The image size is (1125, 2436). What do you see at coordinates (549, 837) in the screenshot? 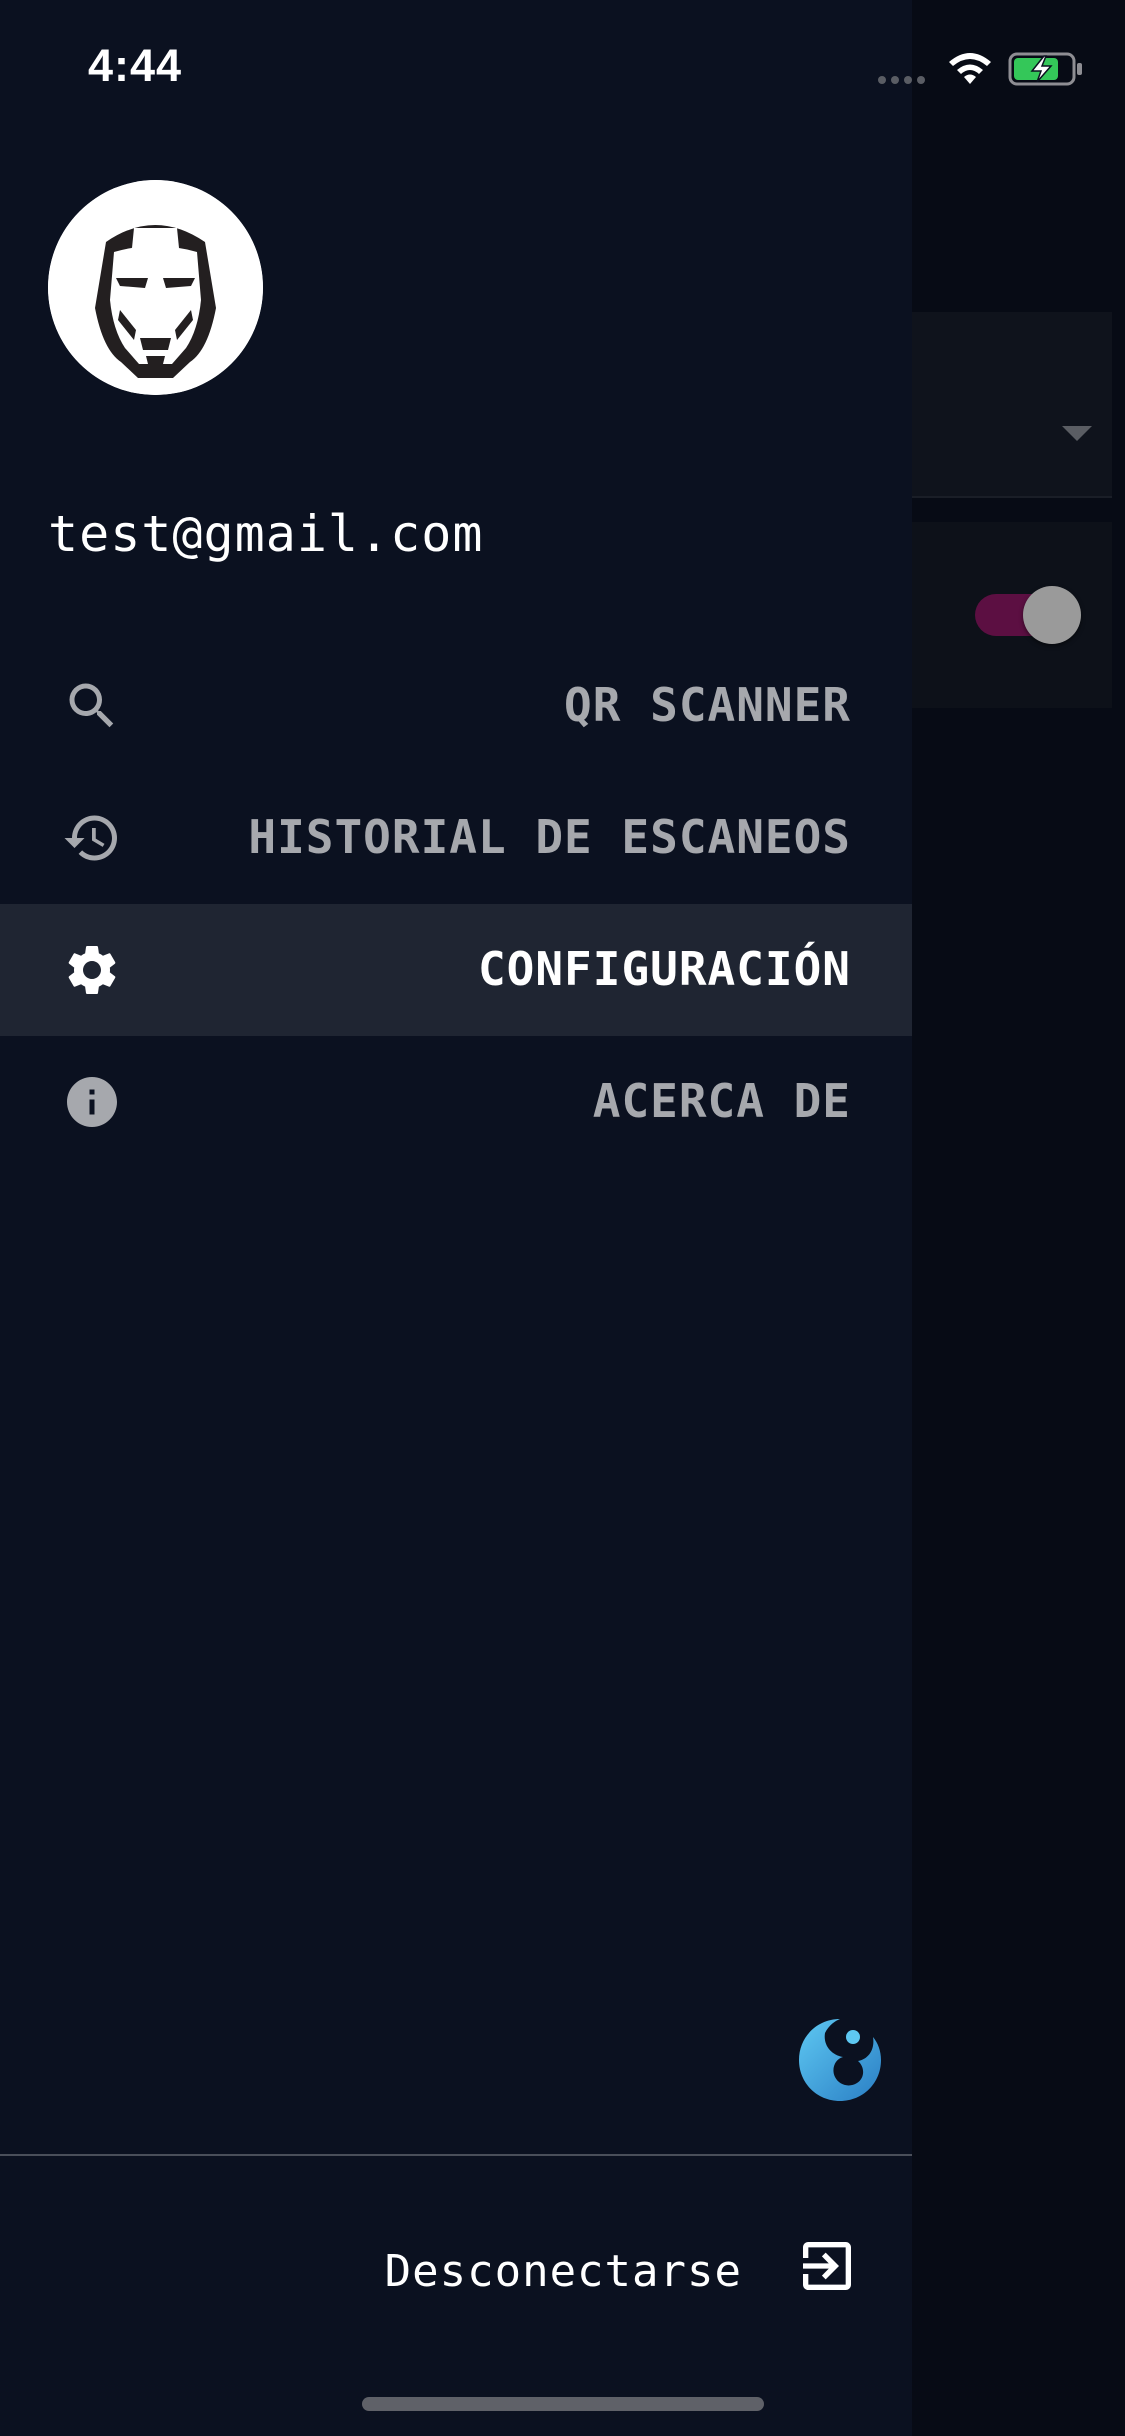
I see `menu-label: HISTORIAL DE ESCANEOS` at bounding box center [549, 837].